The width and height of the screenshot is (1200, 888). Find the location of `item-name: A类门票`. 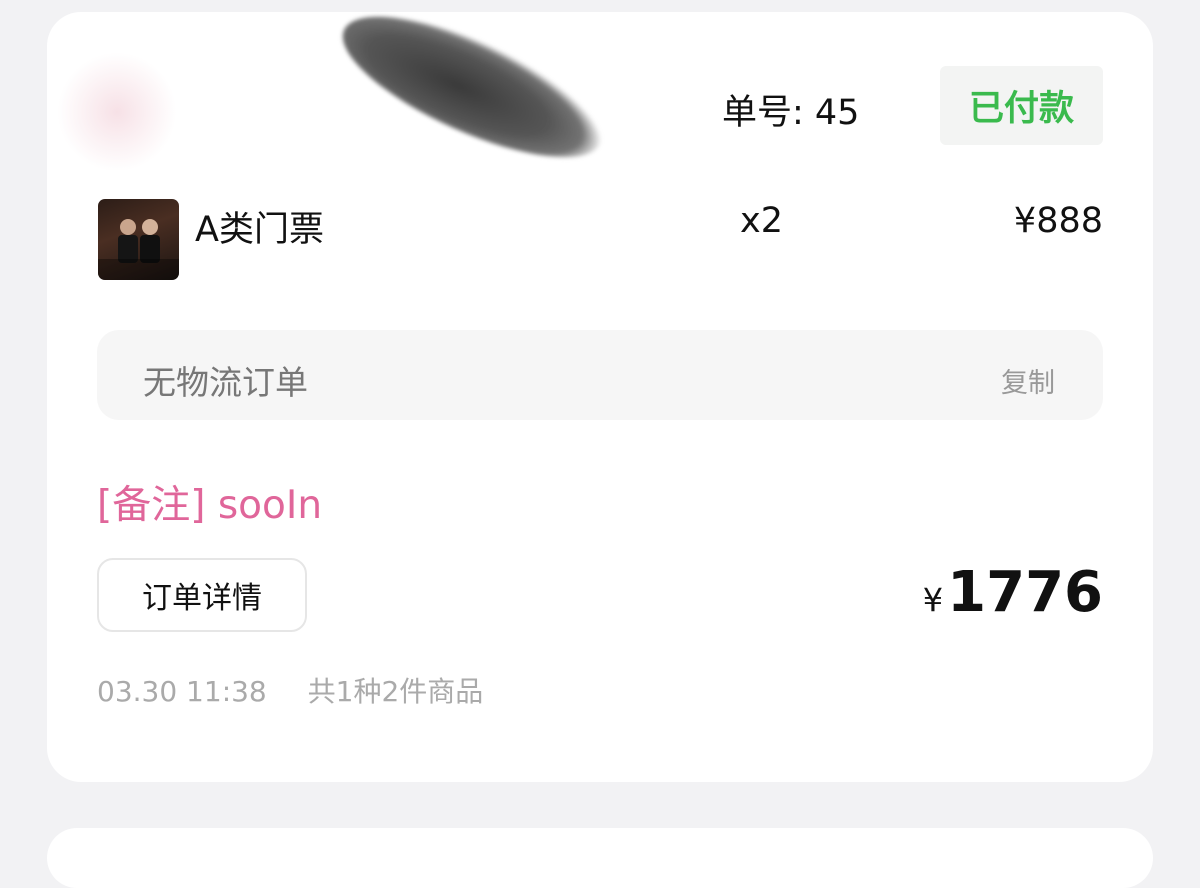

item-name: A类门票 is located at coordinates (259, 230).